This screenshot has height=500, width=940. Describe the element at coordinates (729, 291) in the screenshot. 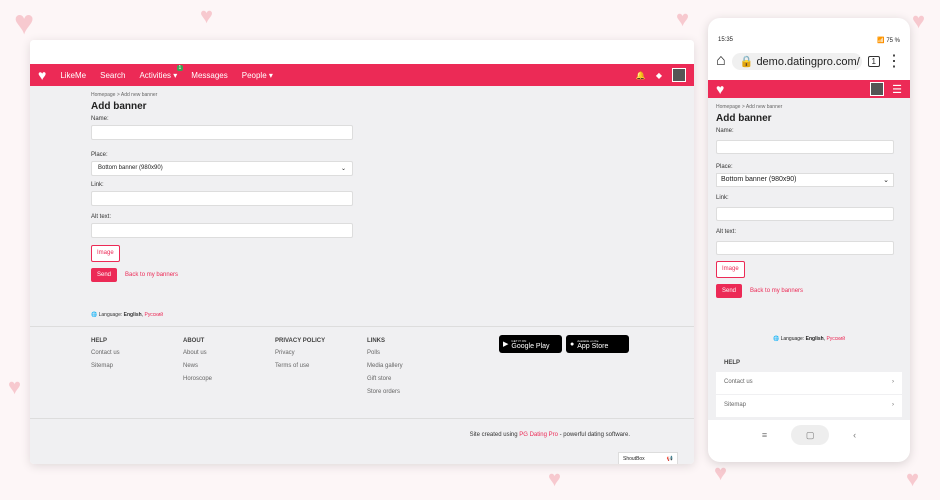

I see `phone-send-button: Send` at that location.